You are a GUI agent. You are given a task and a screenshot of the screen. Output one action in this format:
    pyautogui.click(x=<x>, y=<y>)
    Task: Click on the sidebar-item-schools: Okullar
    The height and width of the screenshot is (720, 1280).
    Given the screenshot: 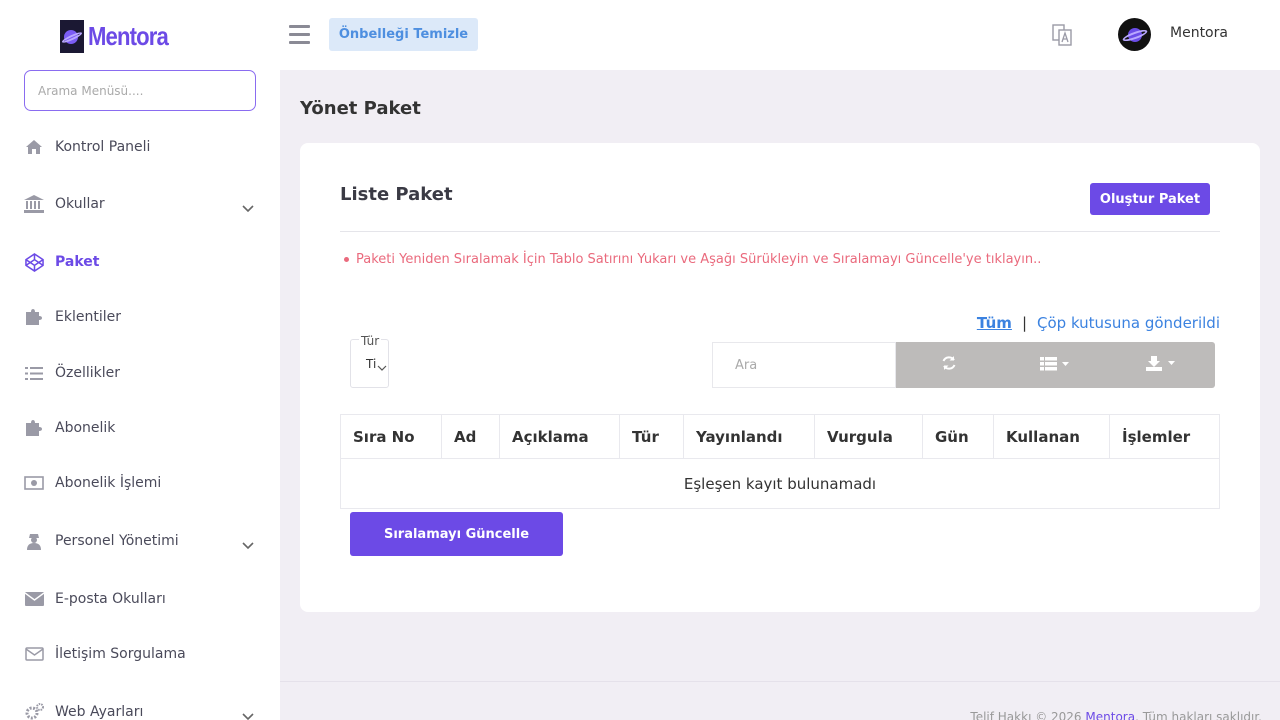 What is the action you would take?
    pyautogui.click(x=140, y=204)
    